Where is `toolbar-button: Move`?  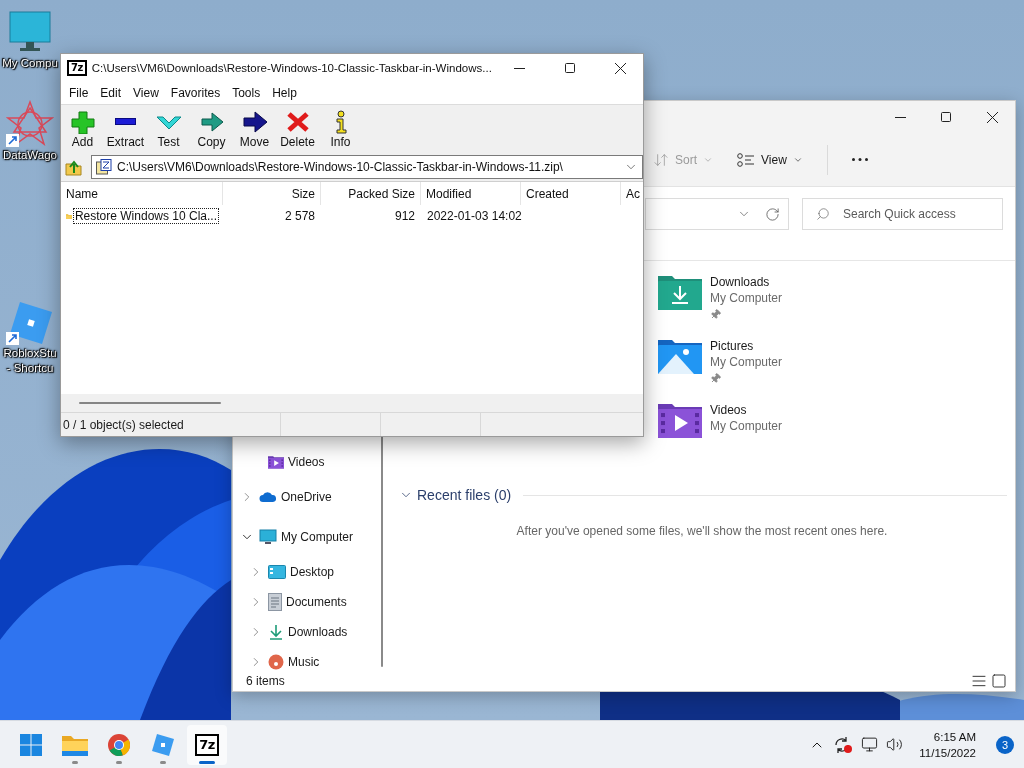 toolbar-button: Move is located at coordinates (254, 129).